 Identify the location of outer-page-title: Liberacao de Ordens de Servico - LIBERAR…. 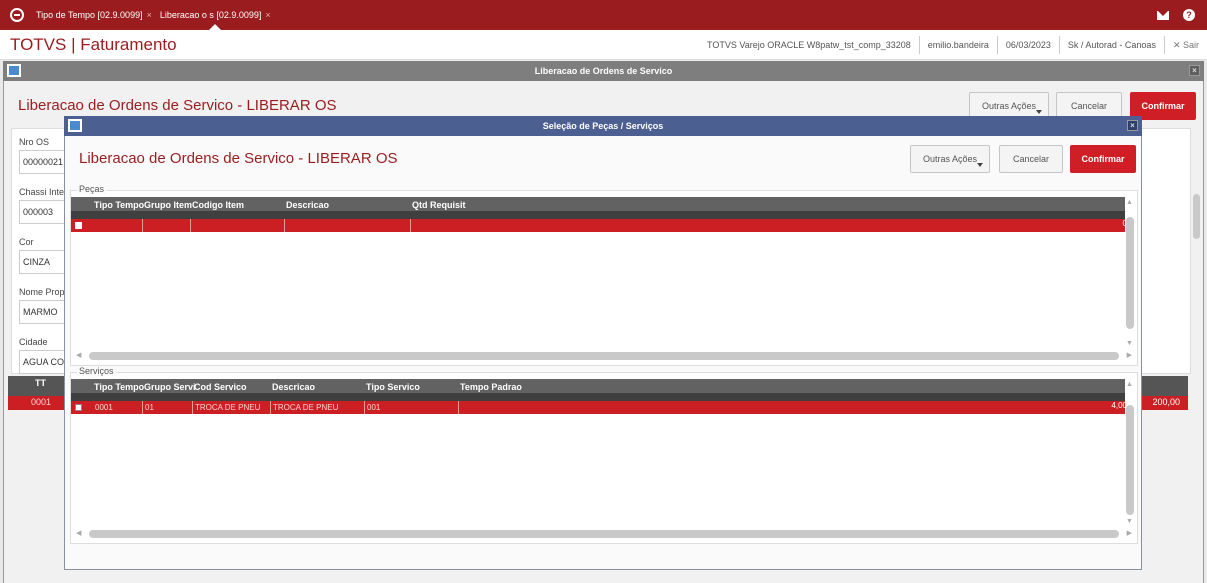
(177, 105).